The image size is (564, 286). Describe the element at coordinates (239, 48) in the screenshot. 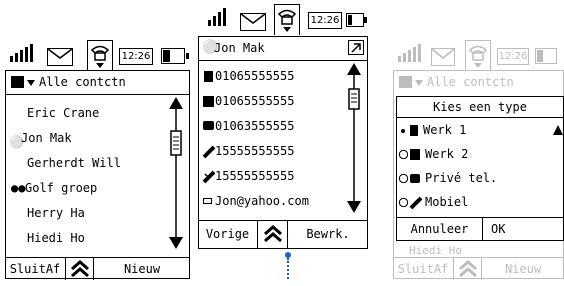

I see `contact-title: Jon Mak` at that location.